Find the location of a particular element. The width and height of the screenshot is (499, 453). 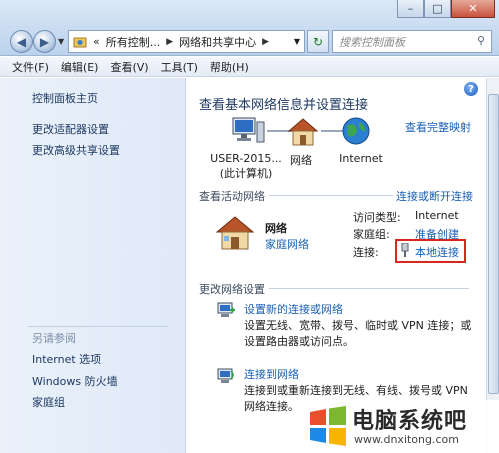

help-icon: ? is located at coordinates (471, 89).